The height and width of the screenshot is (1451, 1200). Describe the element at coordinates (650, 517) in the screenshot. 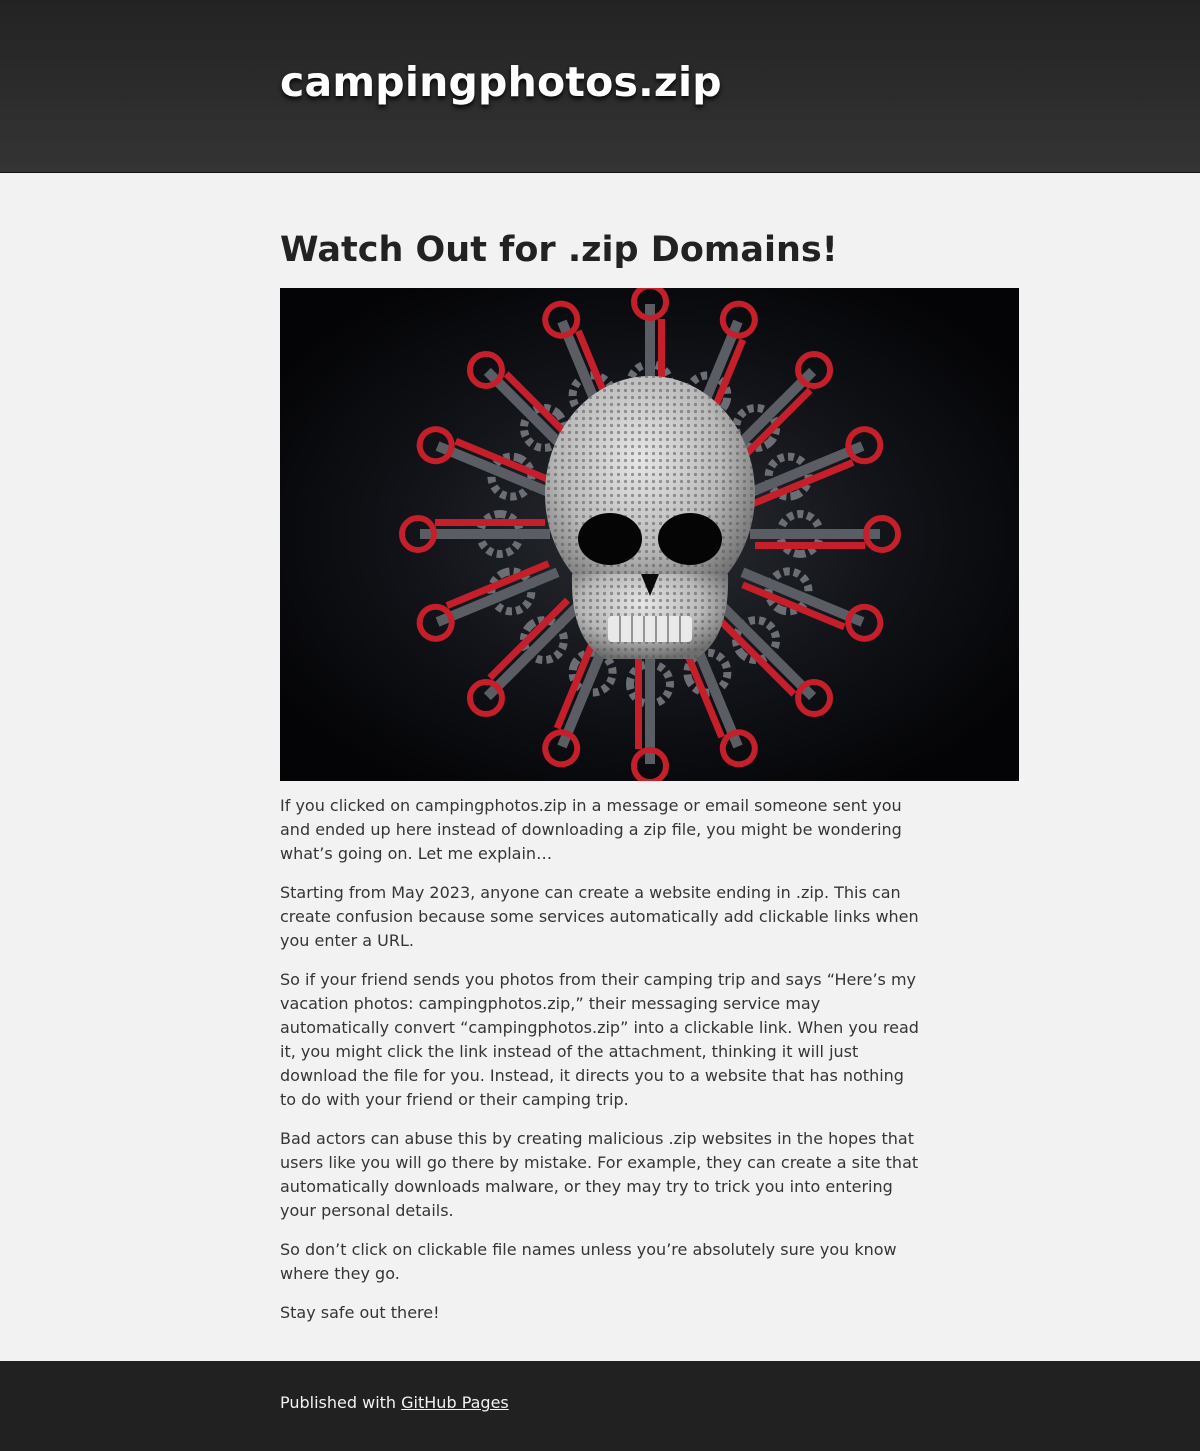

I see `skull` at that location.